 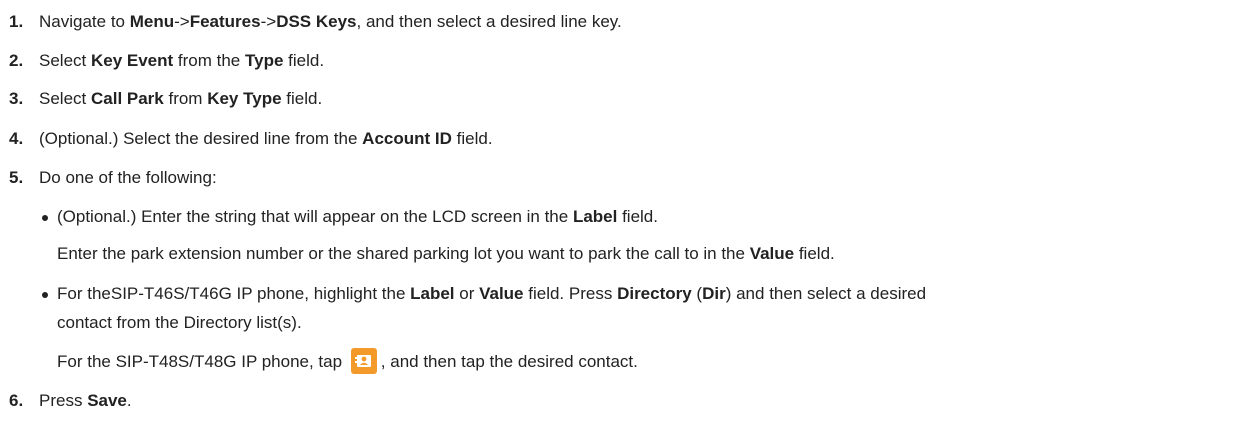 What do you see at coordinates (209, 60) in the screenshot?
I see `step-text: from the` at bounding box center [209, 60].